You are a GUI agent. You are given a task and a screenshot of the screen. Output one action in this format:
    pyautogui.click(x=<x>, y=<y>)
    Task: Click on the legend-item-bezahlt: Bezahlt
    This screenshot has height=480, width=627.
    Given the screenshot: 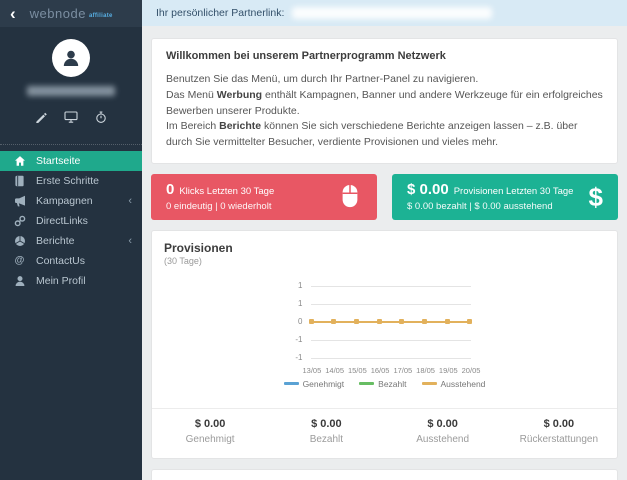 What is the action you would take?
    pyautogui.click(x=383, y=384)
    